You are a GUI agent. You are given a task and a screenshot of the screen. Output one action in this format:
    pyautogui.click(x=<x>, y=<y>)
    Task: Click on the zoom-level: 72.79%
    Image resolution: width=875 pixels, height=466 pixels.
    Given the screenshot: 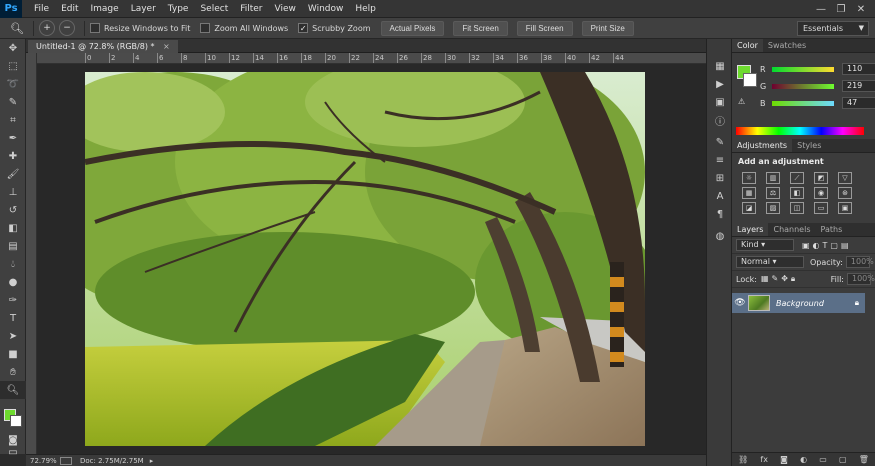 What is the action you would take?
    pyautogui.click(x=43, y=461)
    